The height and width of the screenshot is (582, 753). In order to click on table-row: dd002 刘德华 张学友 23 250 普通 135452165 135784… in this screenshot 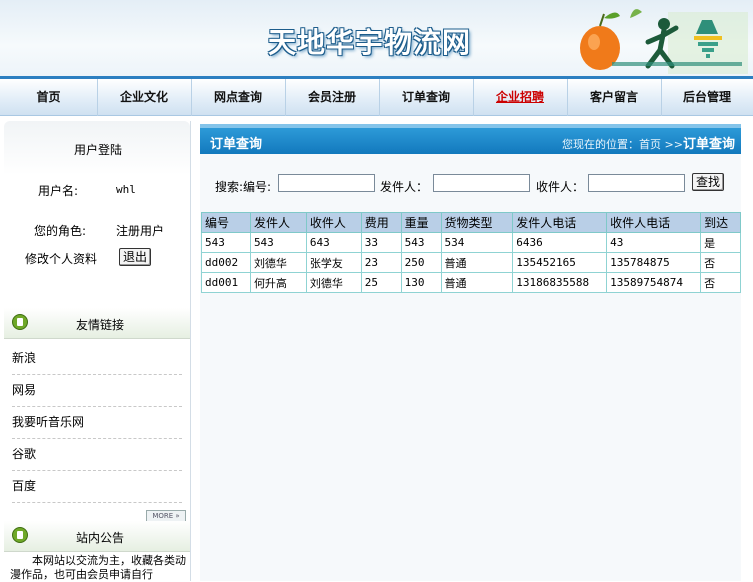, I will do `click(471, 262)`.